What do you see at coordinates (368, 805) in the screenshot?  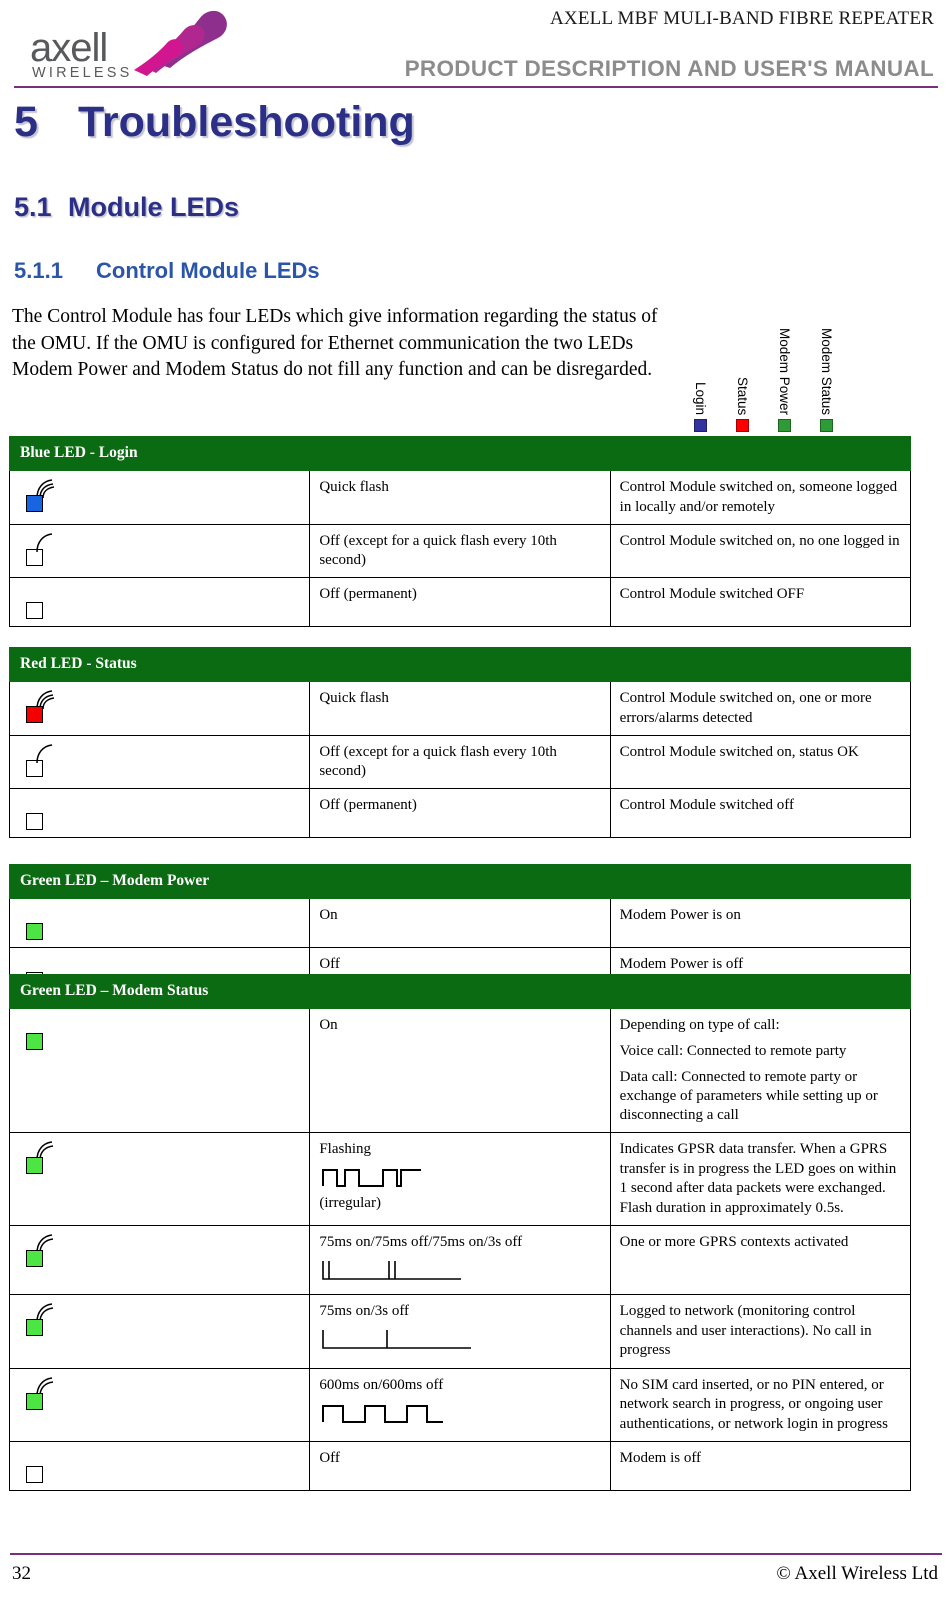 I see `led-description-text: Off (permanent)` at bounding box center [368, 805].